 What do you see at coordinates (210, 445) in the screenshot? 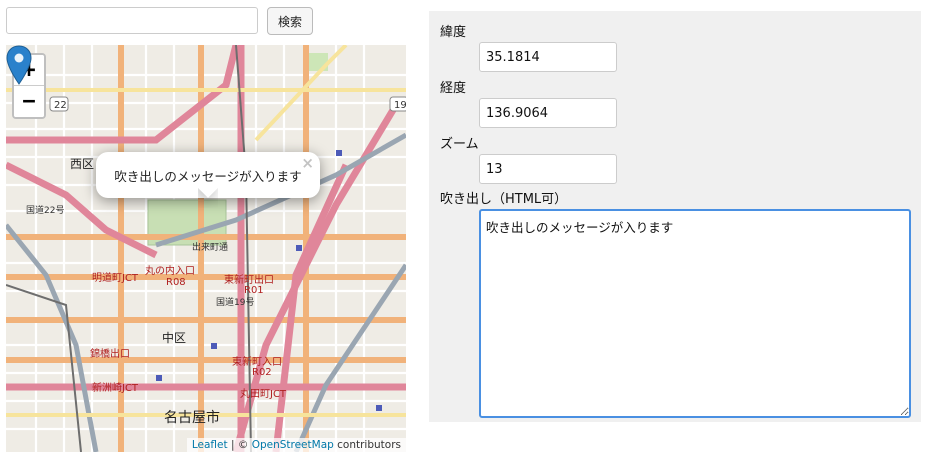
I see `leaflet-link: Leaflet` at bounding box center [210, 445].